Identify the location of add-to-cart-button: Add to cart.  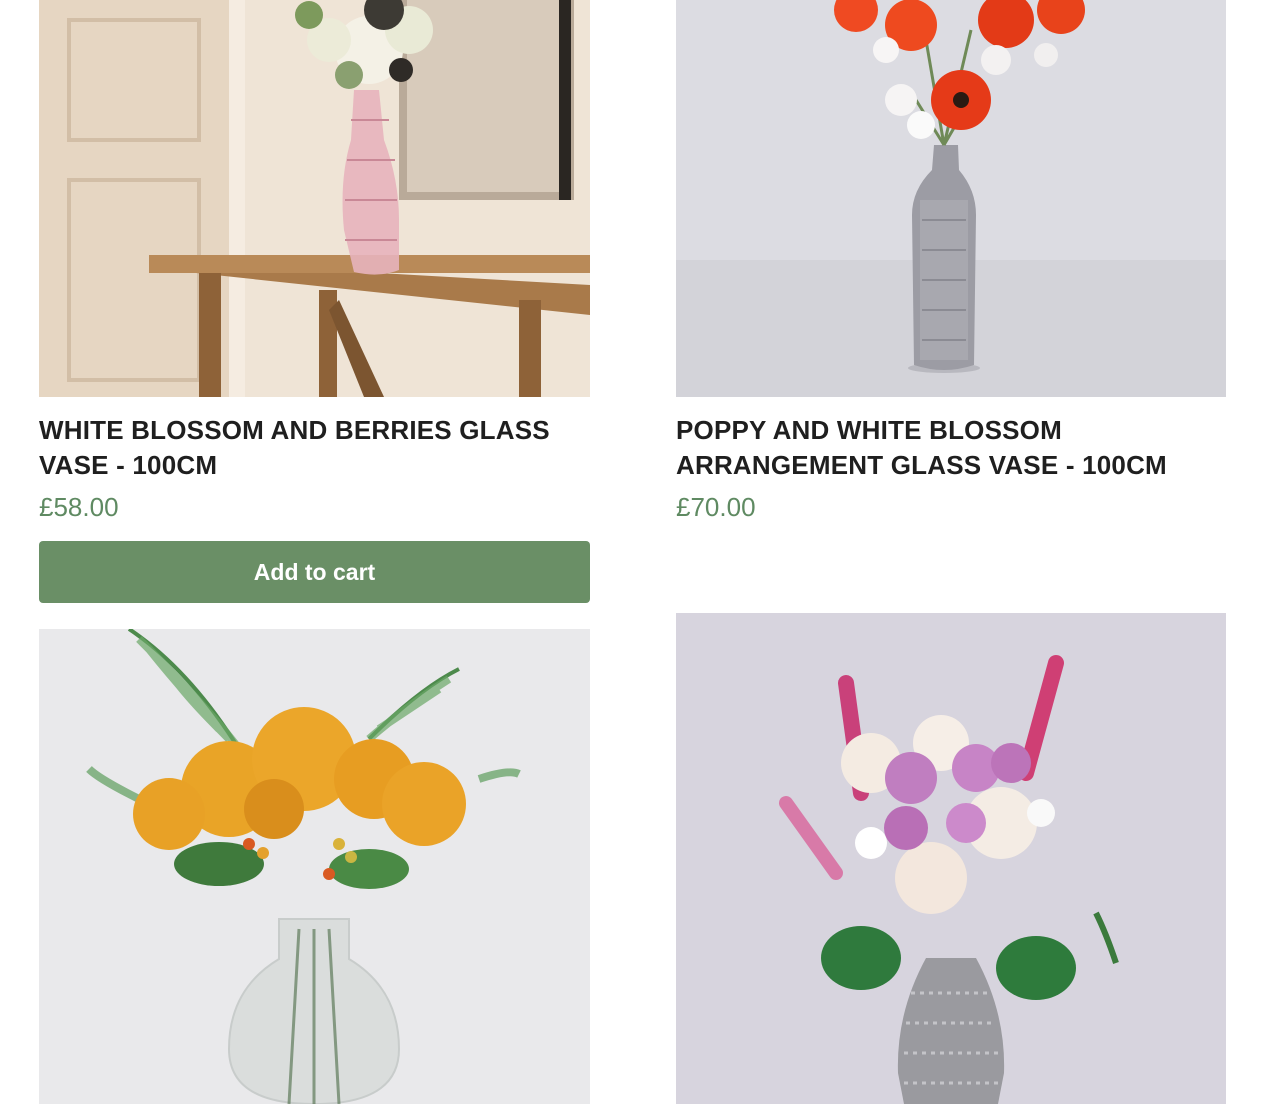
(314, 572).